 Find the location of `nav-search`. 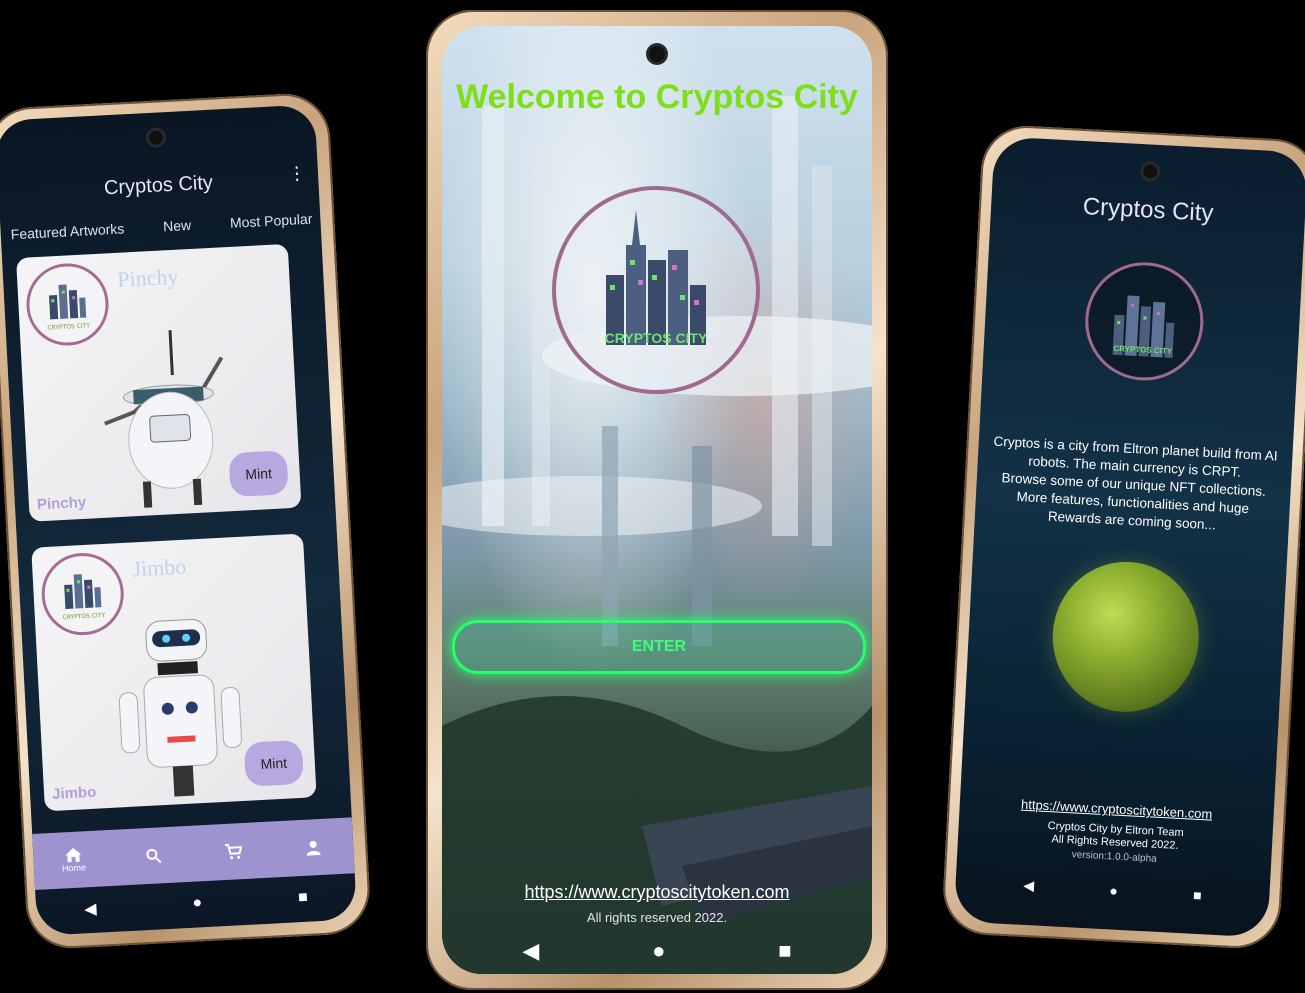

nav-search is located at coordinates (153, 855).